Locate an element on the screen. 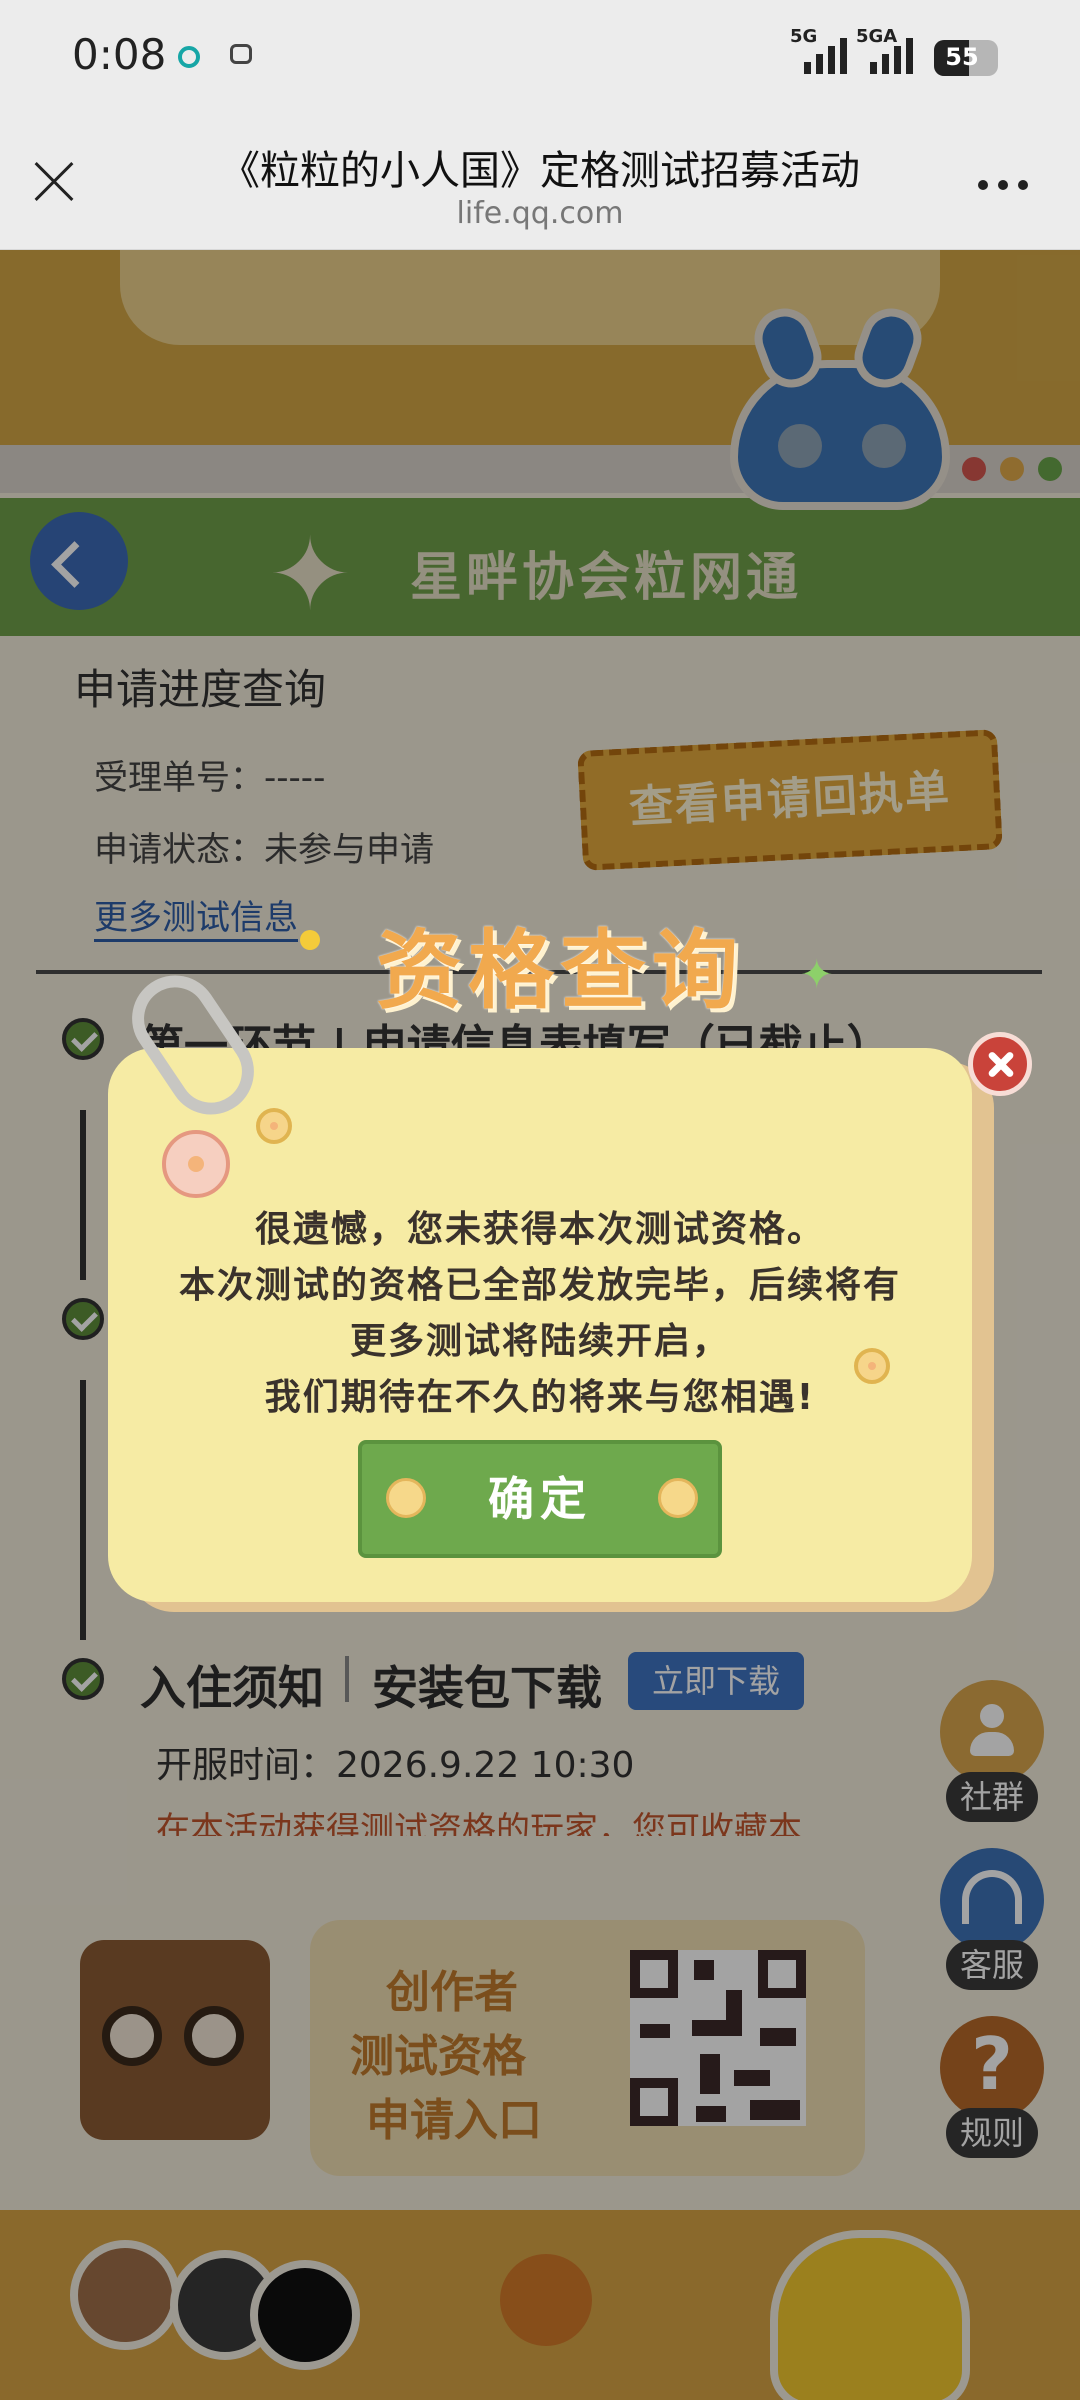 The width and height of the screenshot is (1080, 2400). confirm-button: 确定 is located at coordinates (540, 1499).